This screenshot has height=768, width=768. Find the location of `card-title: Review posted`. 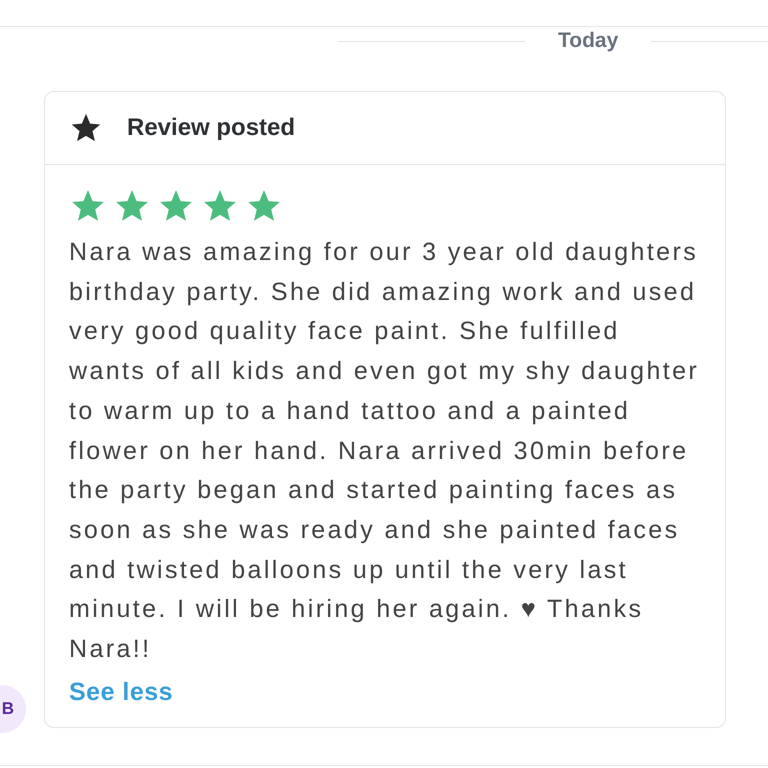

card-title: Review posted is located at coordinates (211, 128).